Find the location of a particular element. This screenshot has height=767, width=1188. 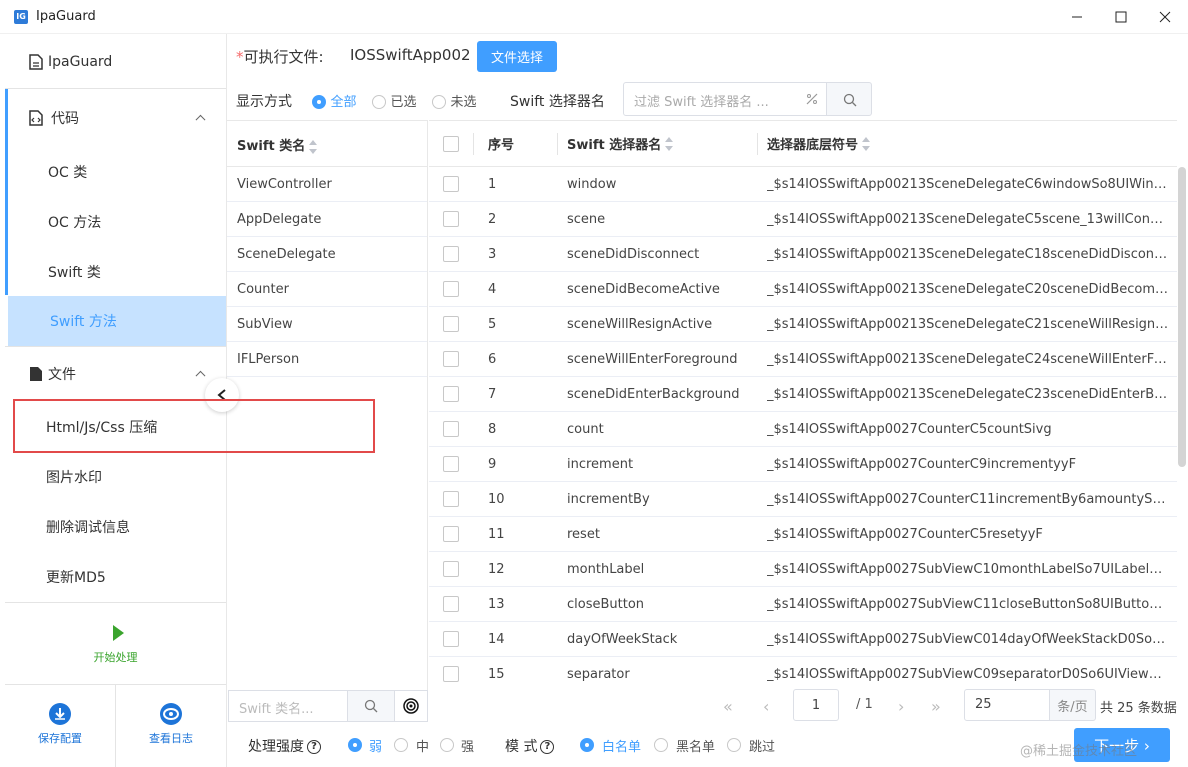

strength-medium-radio is located at coordinates (401, 745).